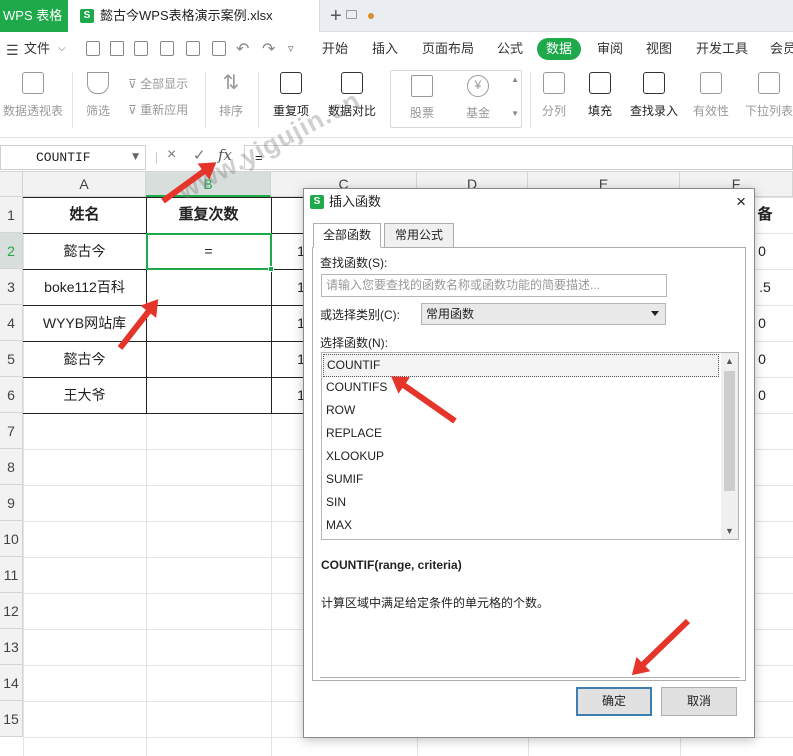 The width and height of the screenshot is (793, 756). Describe the element at coordinates (559, 49) in the screenshot. I see `menu-data: 数据` at that location.